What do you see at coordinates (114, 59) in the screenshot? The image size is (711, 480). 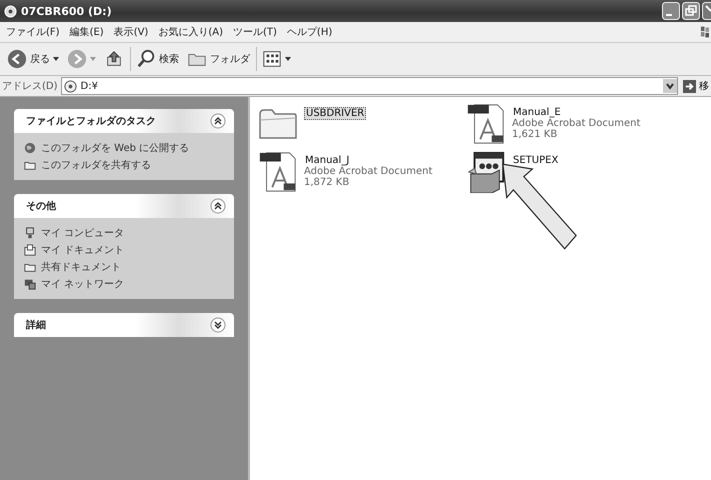 I see `up-folder-icon` at bounding box center [114, 59].